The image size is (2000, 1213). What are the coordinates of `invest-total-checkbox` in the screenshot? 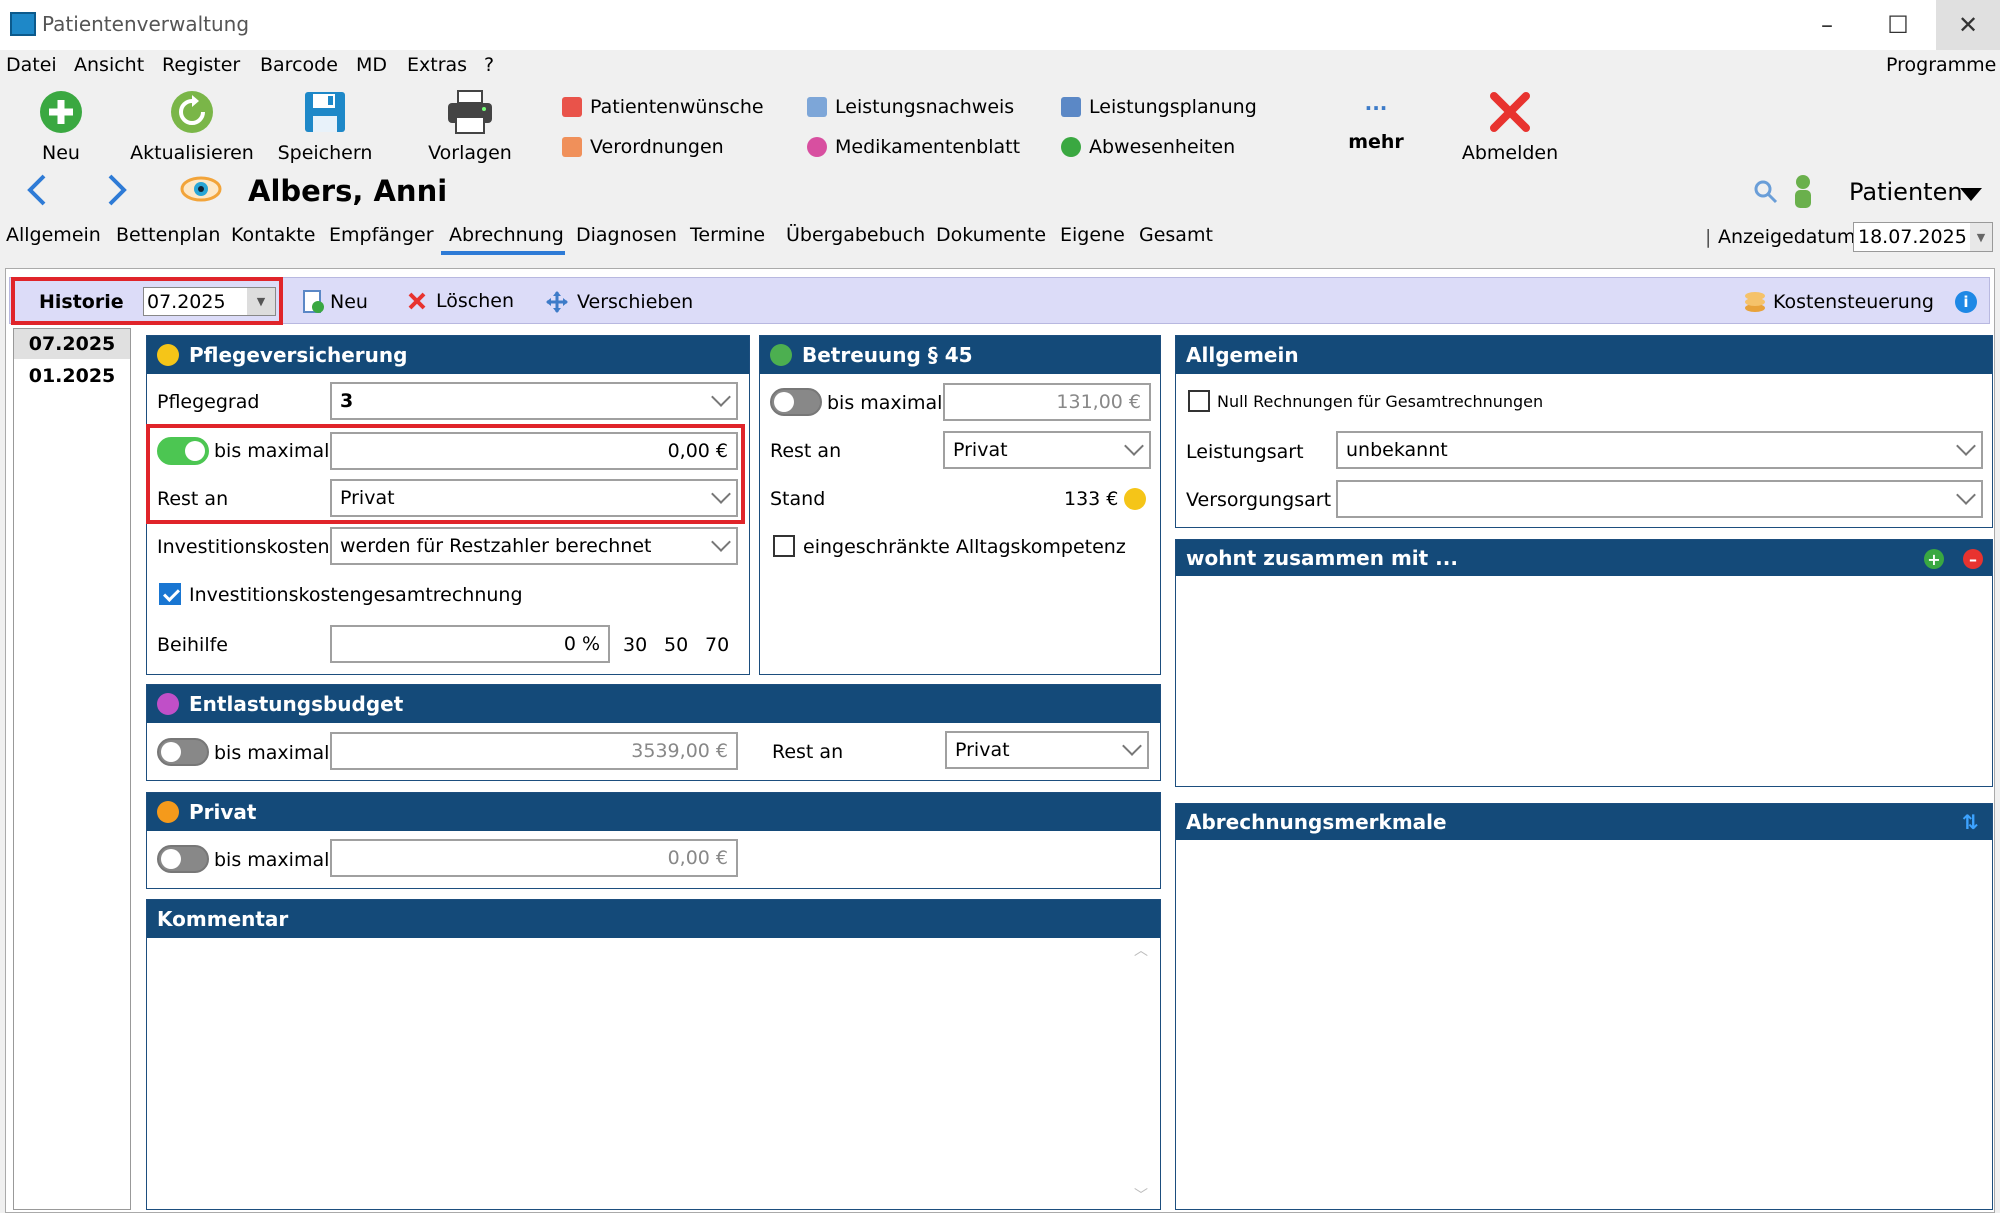 It's located at (170, 594).